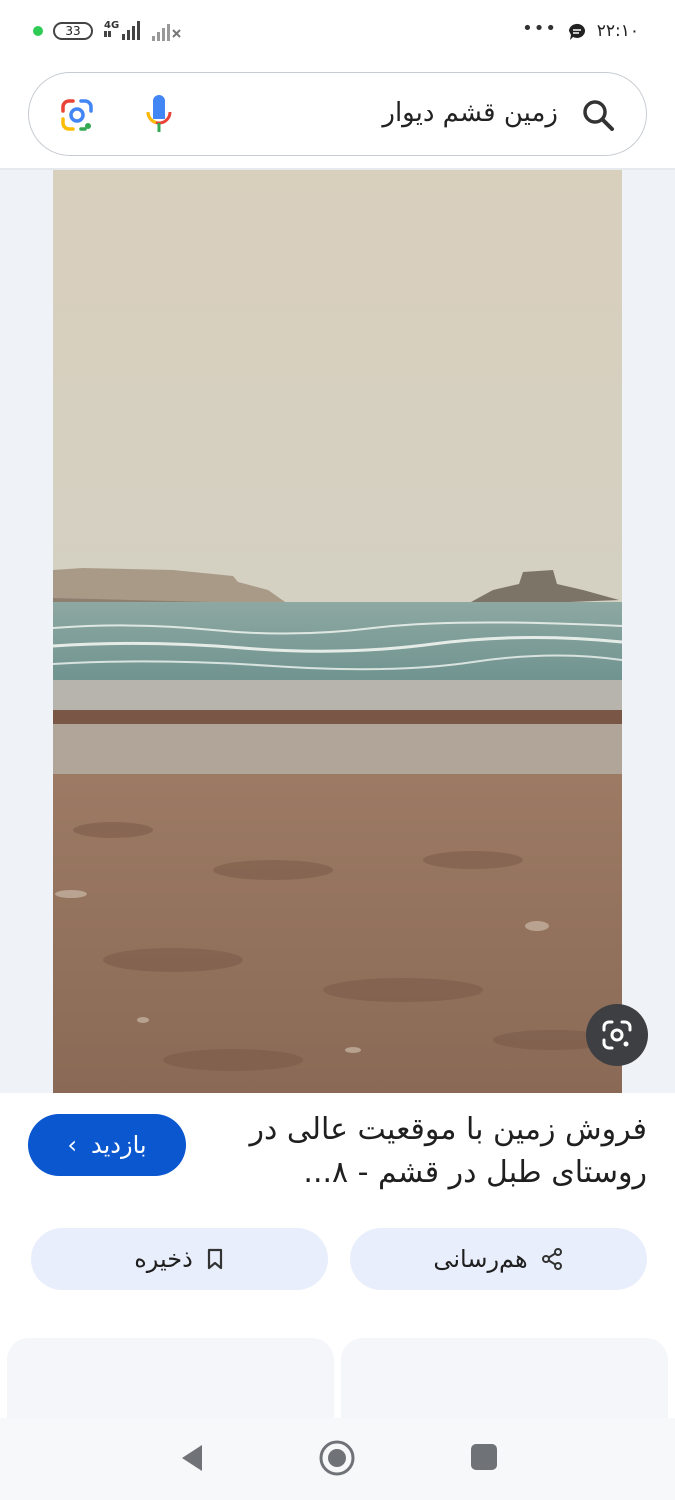 This screenshot has width=675, height=1500. What do you see at coordinates (119, 1145) in the screenshot?
I see `visit-button-label: بازدید` at bounding box center [119, 1145].